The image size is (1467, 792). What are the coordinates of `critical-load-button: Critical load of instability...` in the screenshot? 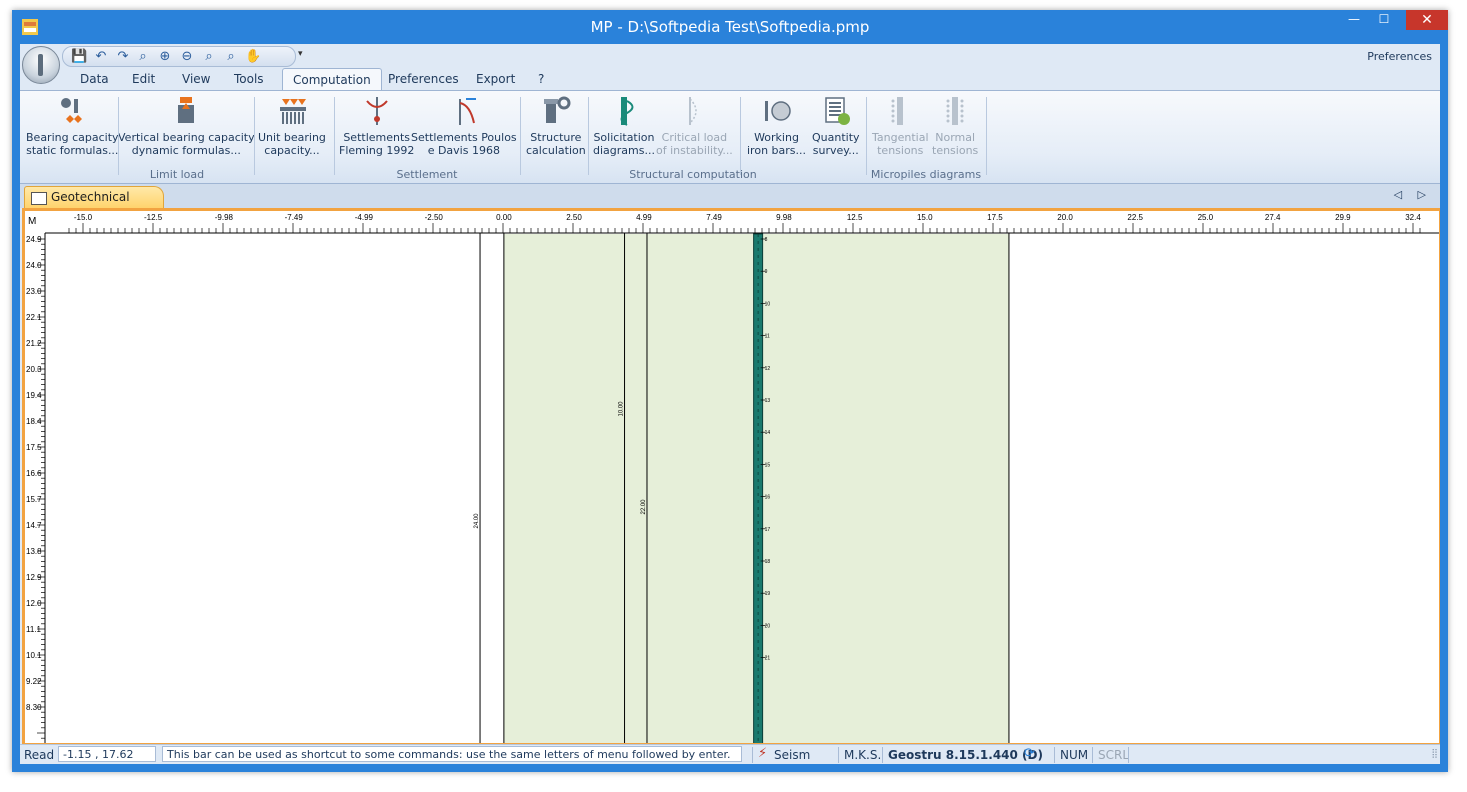 It's located at (694, 126).